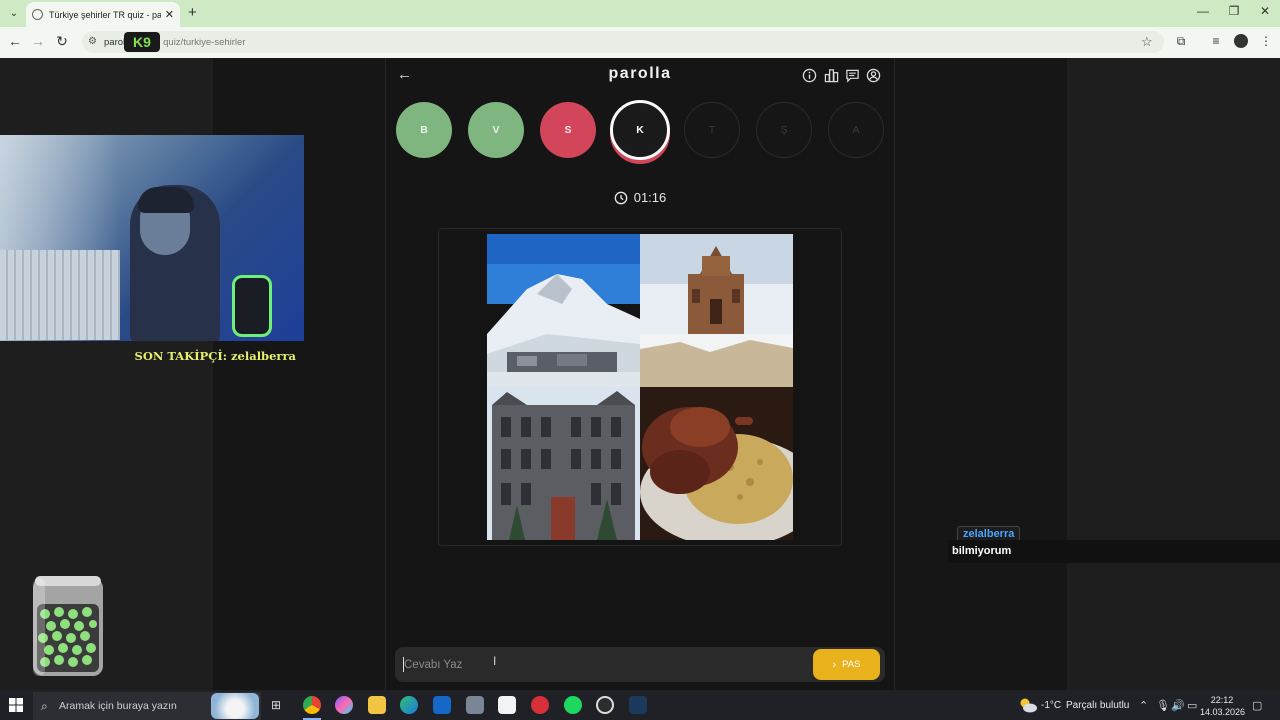  Describe the element at coordinates (573, 705) in the screenshot. I see `spotify-app-icon` at that location.